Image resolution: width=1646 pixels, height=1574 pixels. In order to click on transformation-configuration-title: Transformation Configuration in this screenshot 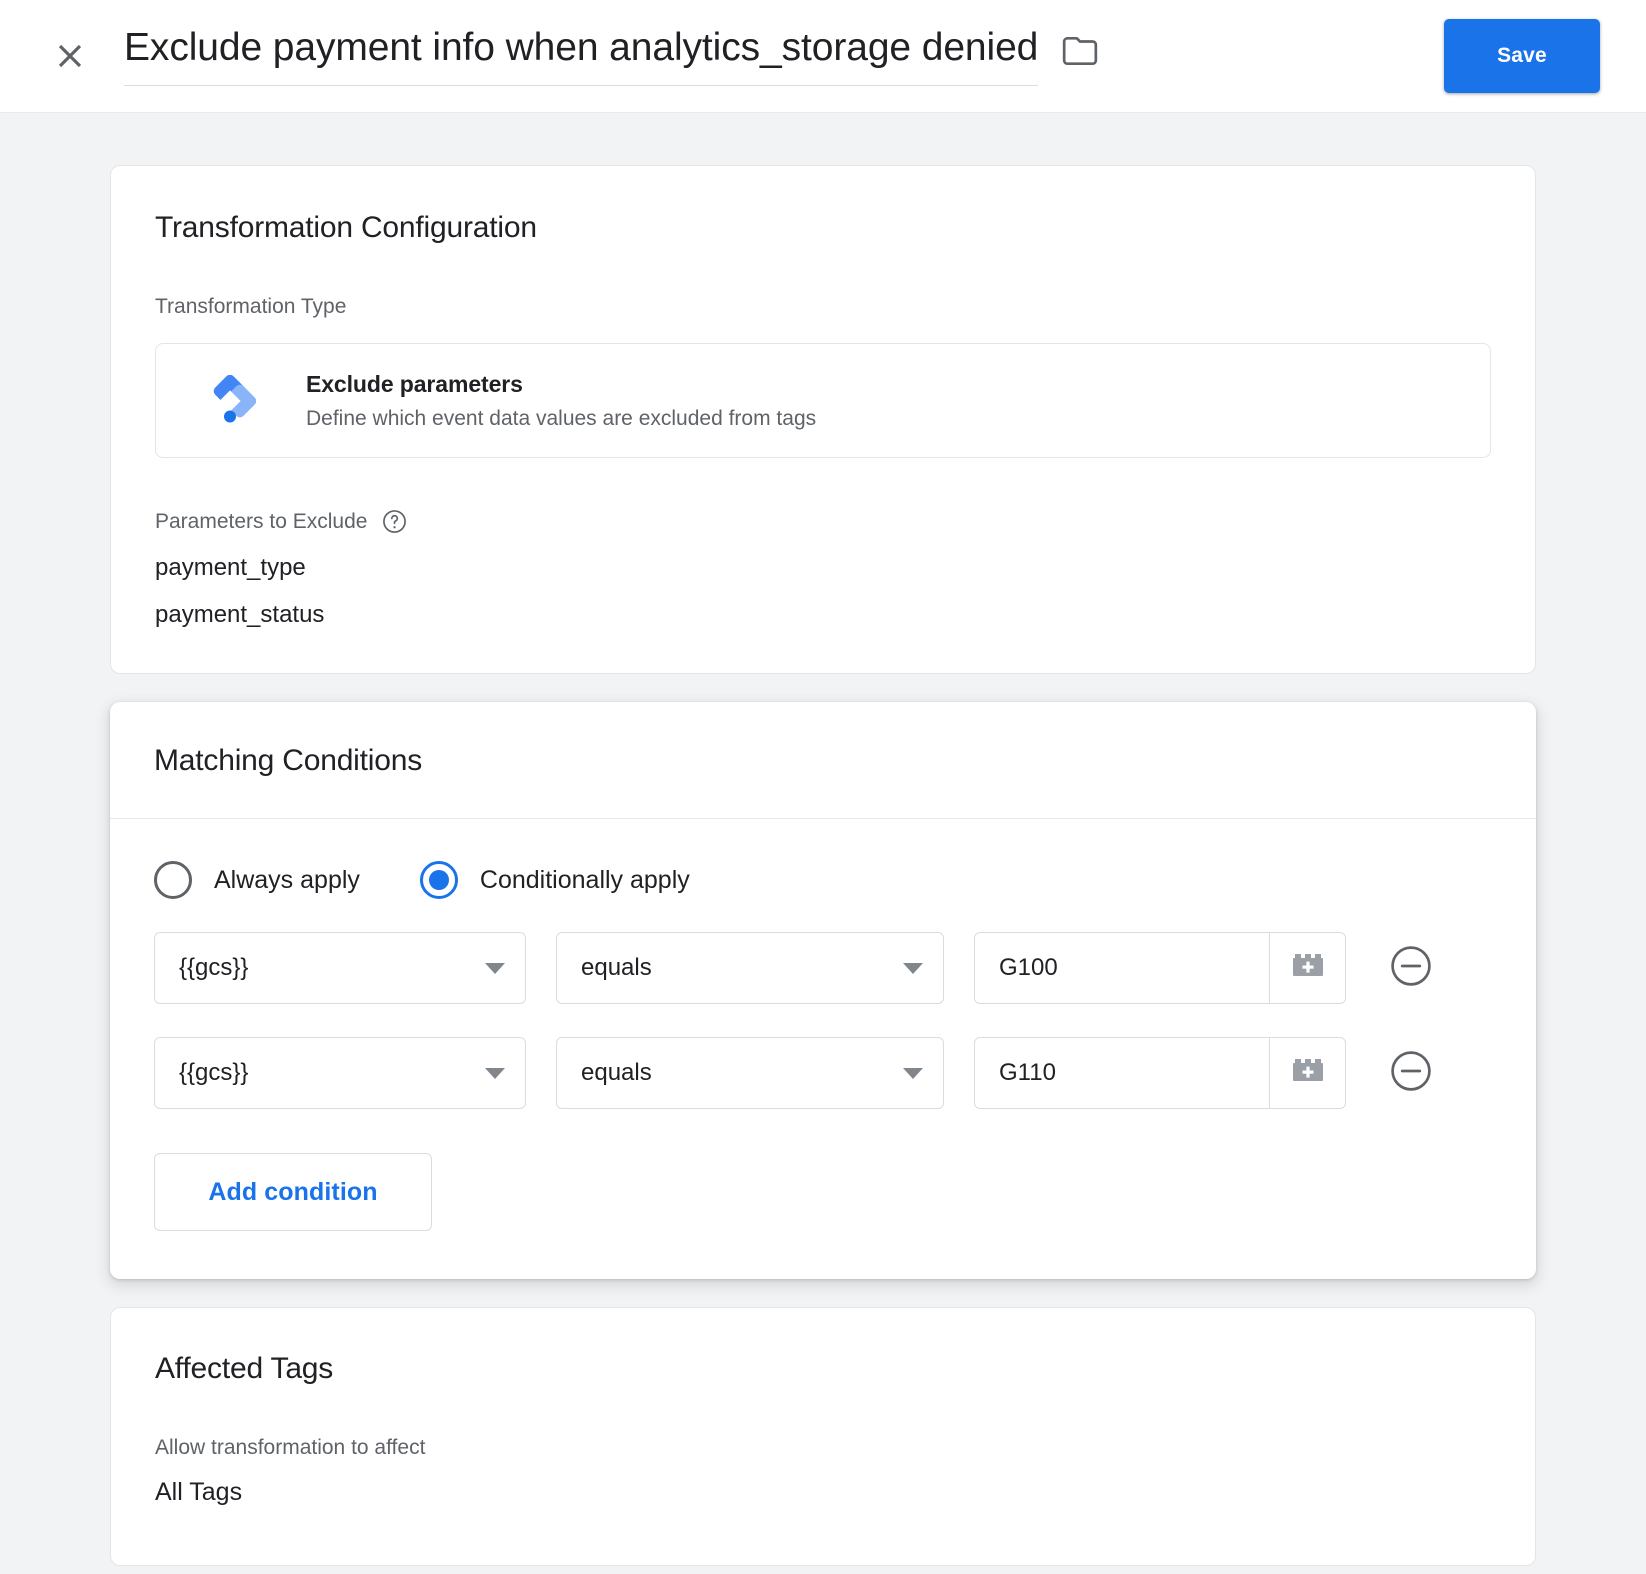, I will do `click(346, 227)`.